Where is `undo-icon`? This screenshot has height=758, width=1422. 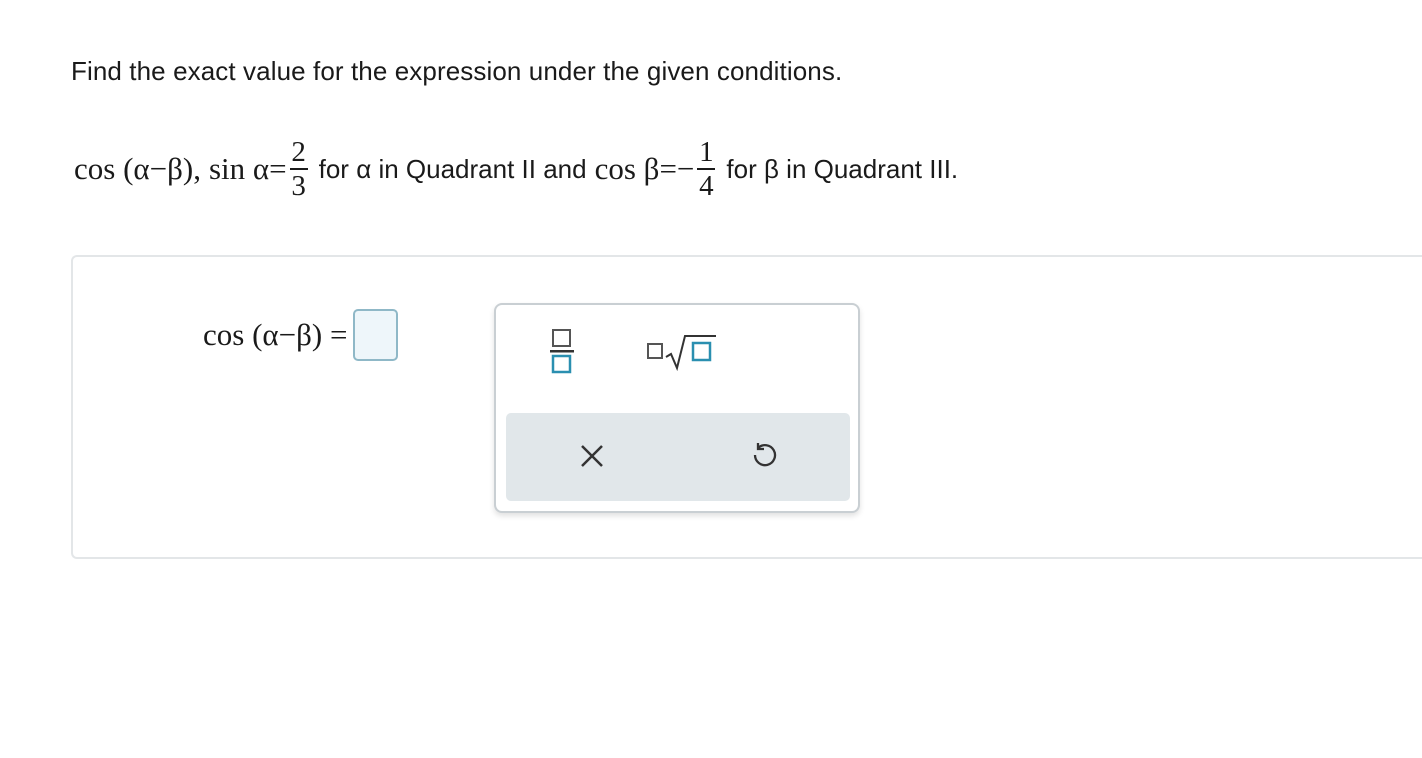 undo-icon is located at coordinates (764, 458).